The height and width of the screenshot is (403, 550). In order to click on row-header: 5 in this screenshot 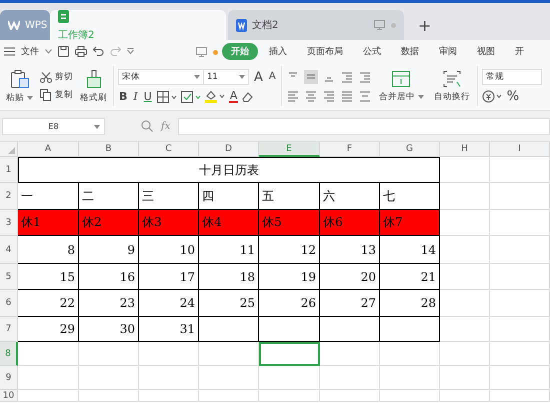, I will do `click(9, 277)`.